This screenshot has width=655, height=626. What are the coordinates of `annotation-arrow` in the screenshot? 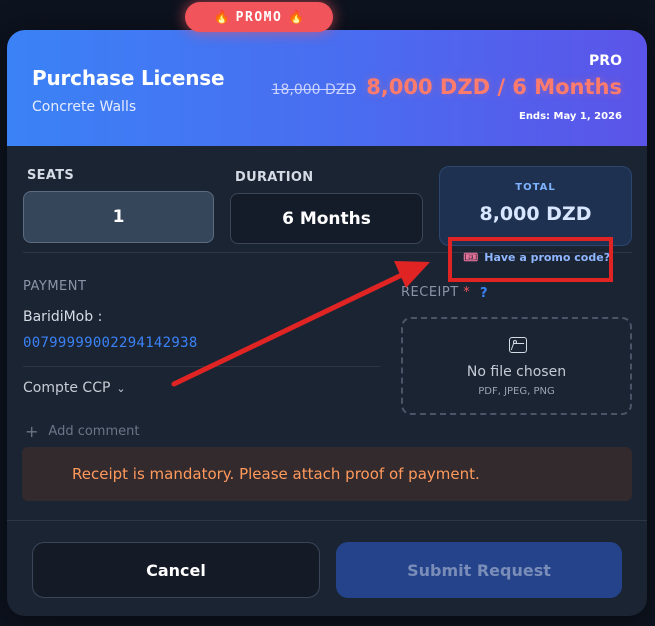 It's located at (300, 324).